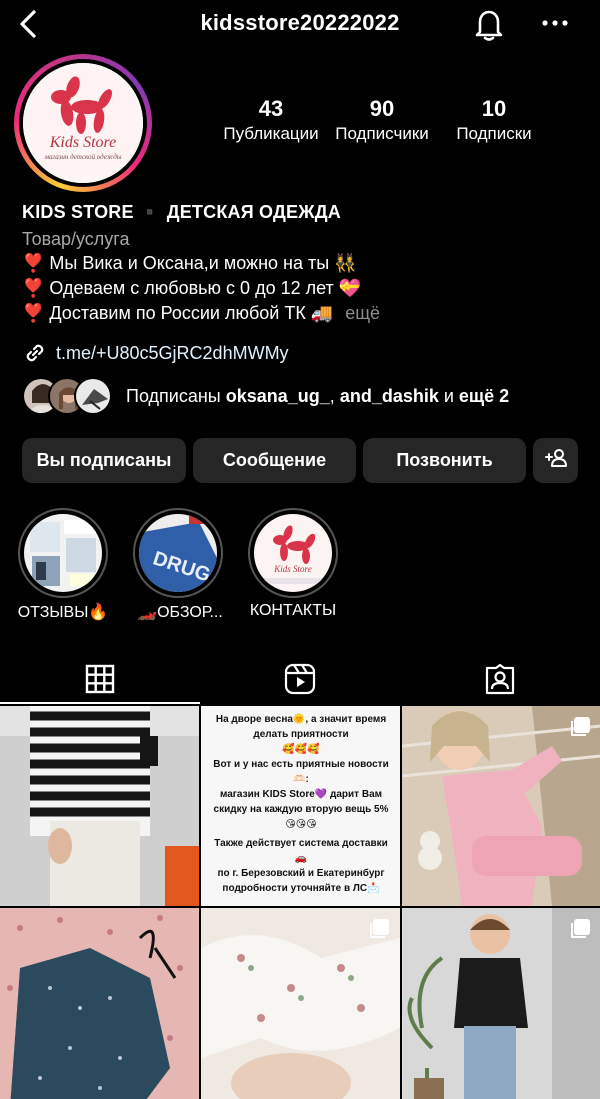 This screenshot has width=600, height=1099. I want to click on add-person-icon, so click(556, 460).